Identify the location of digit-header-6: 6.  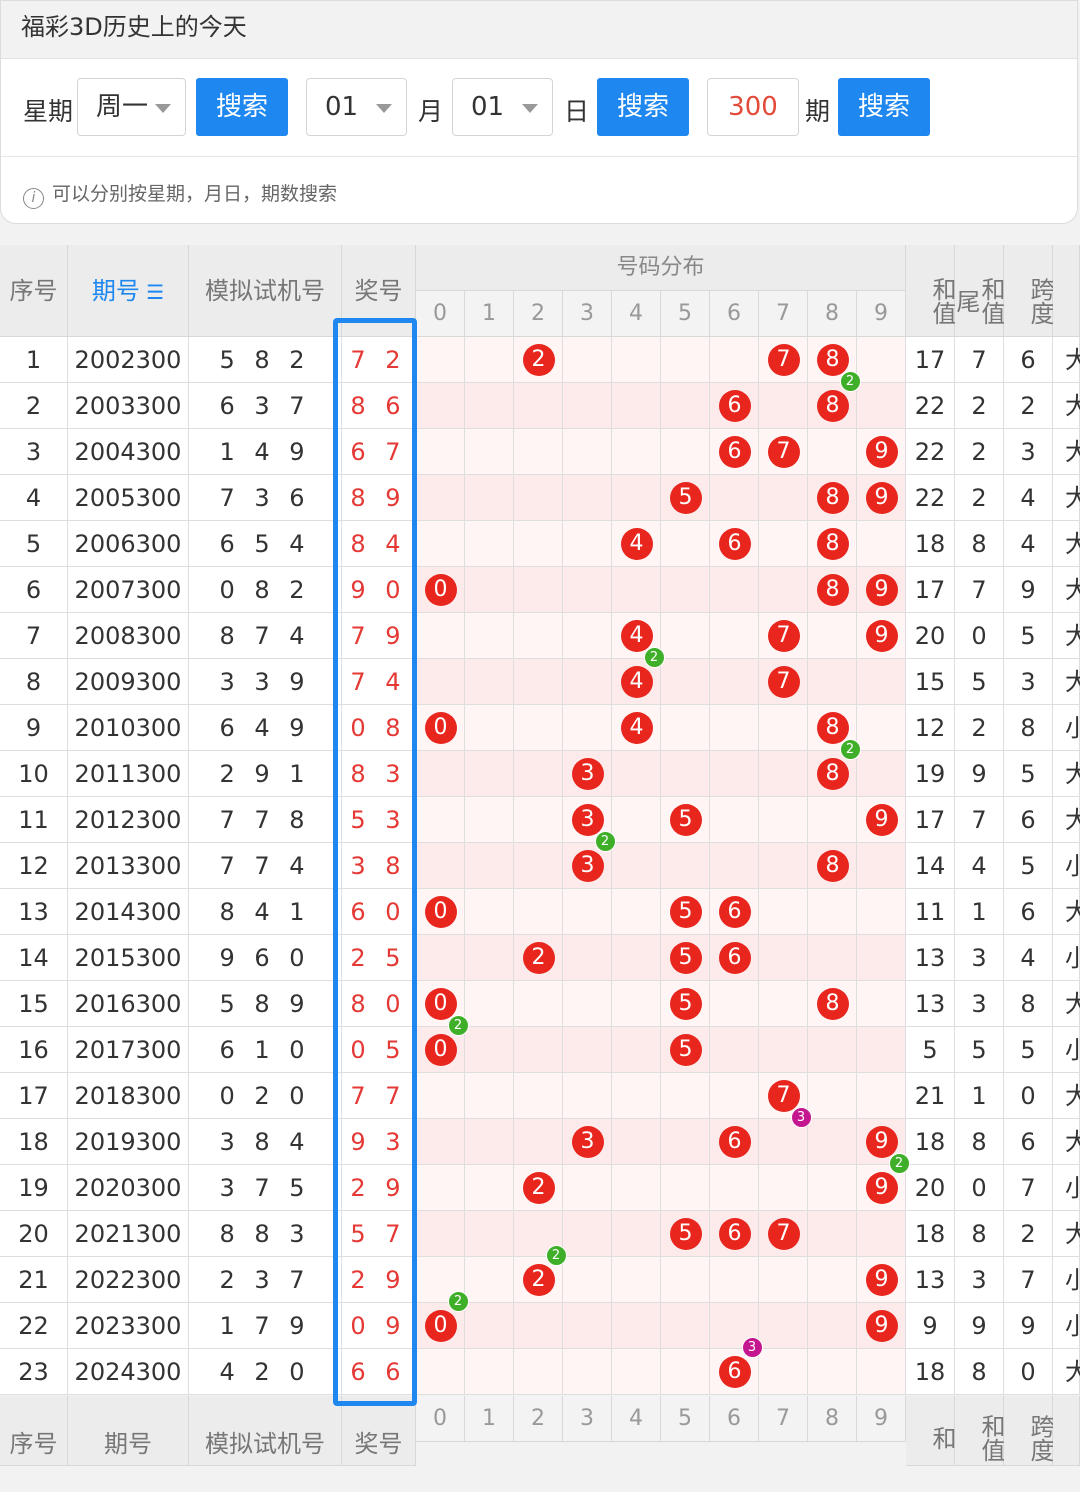
(734, 314).